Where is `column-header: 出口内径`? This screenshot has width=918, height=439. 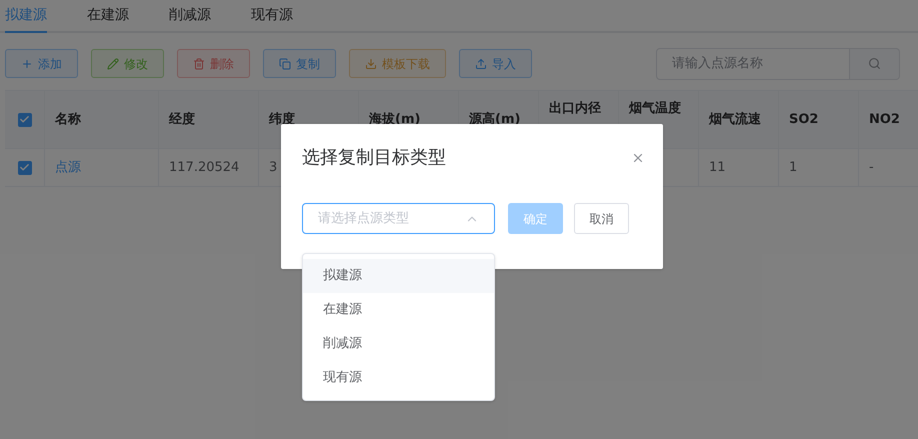 column-header: 出口内径 is located at coordinates (575, 109).